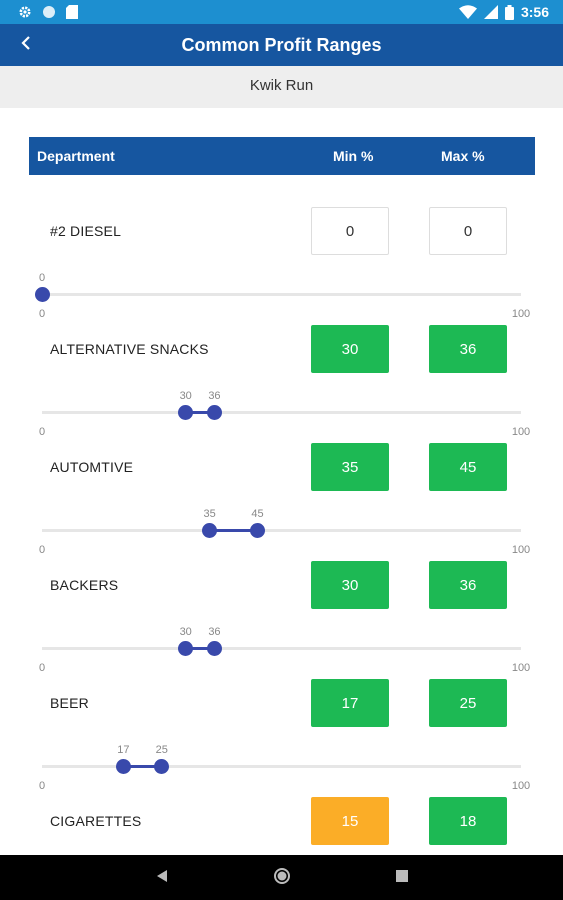 This screenshot has width=563, height=900. What do you see at coordinates (281, 810) in the screenshot?
I see `department-row: CIGARETTES151815180100` at bounding box center [281, 810].